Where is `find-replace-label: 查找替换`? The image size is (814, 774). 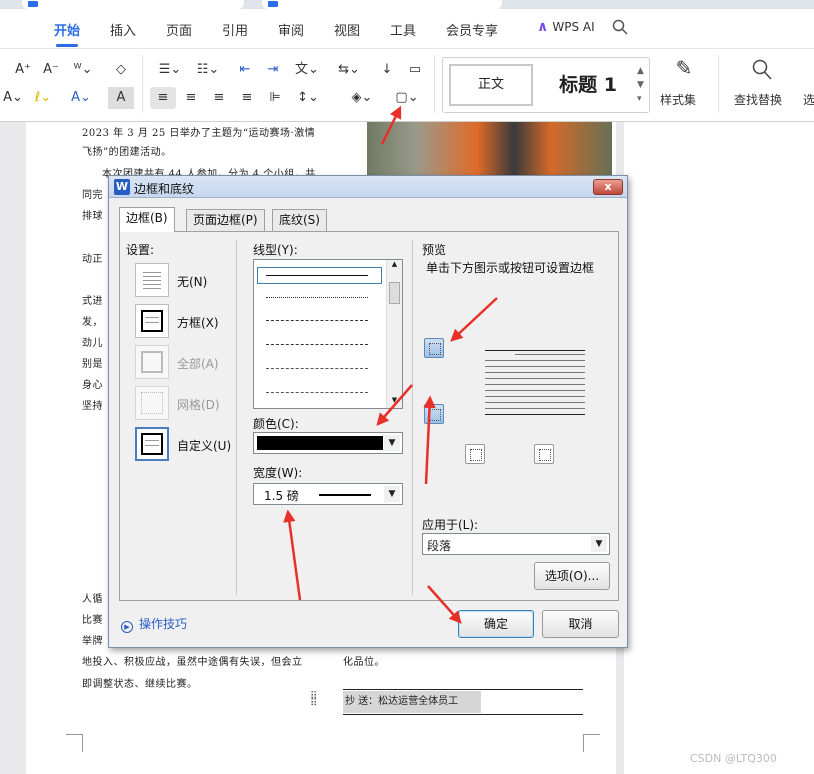
find-replace-label: 查找替换 is located at coordinates (758, 99).